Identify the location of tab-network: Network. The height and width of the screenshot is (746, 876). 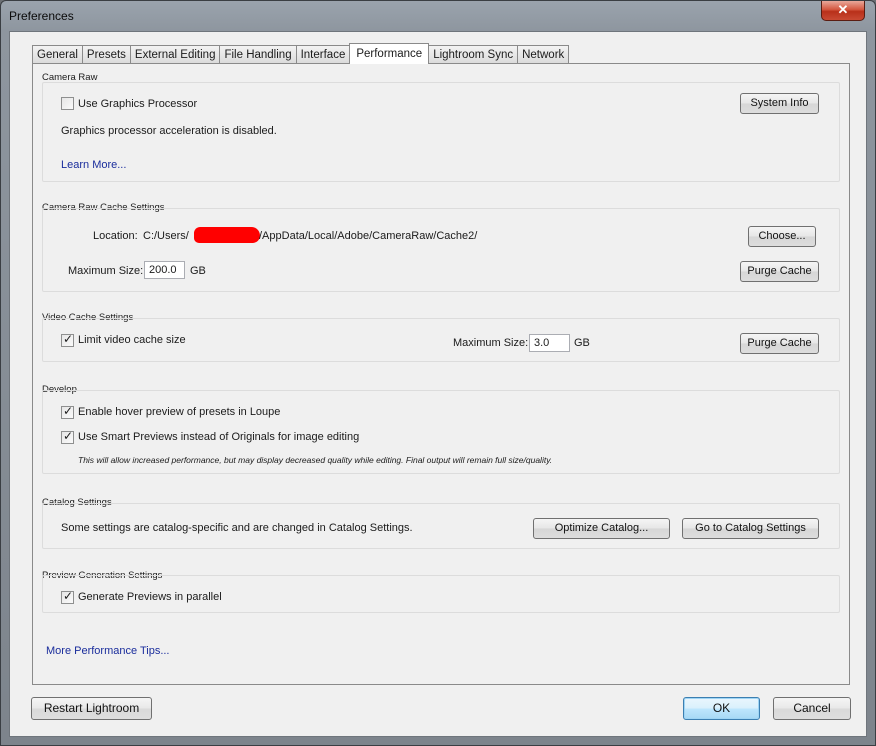
(543, 54).